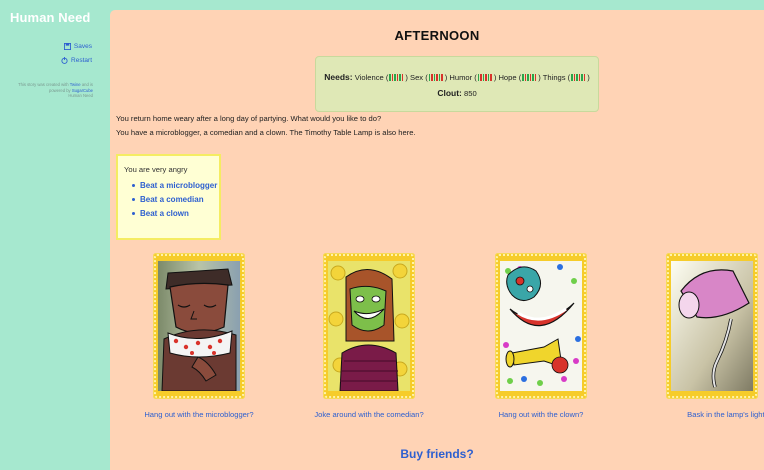 This screenshot has width=764, height=470. Describe the element at coordinates (369, 326) in the screenshot. I see `comedian-portrait-icon` at that location.